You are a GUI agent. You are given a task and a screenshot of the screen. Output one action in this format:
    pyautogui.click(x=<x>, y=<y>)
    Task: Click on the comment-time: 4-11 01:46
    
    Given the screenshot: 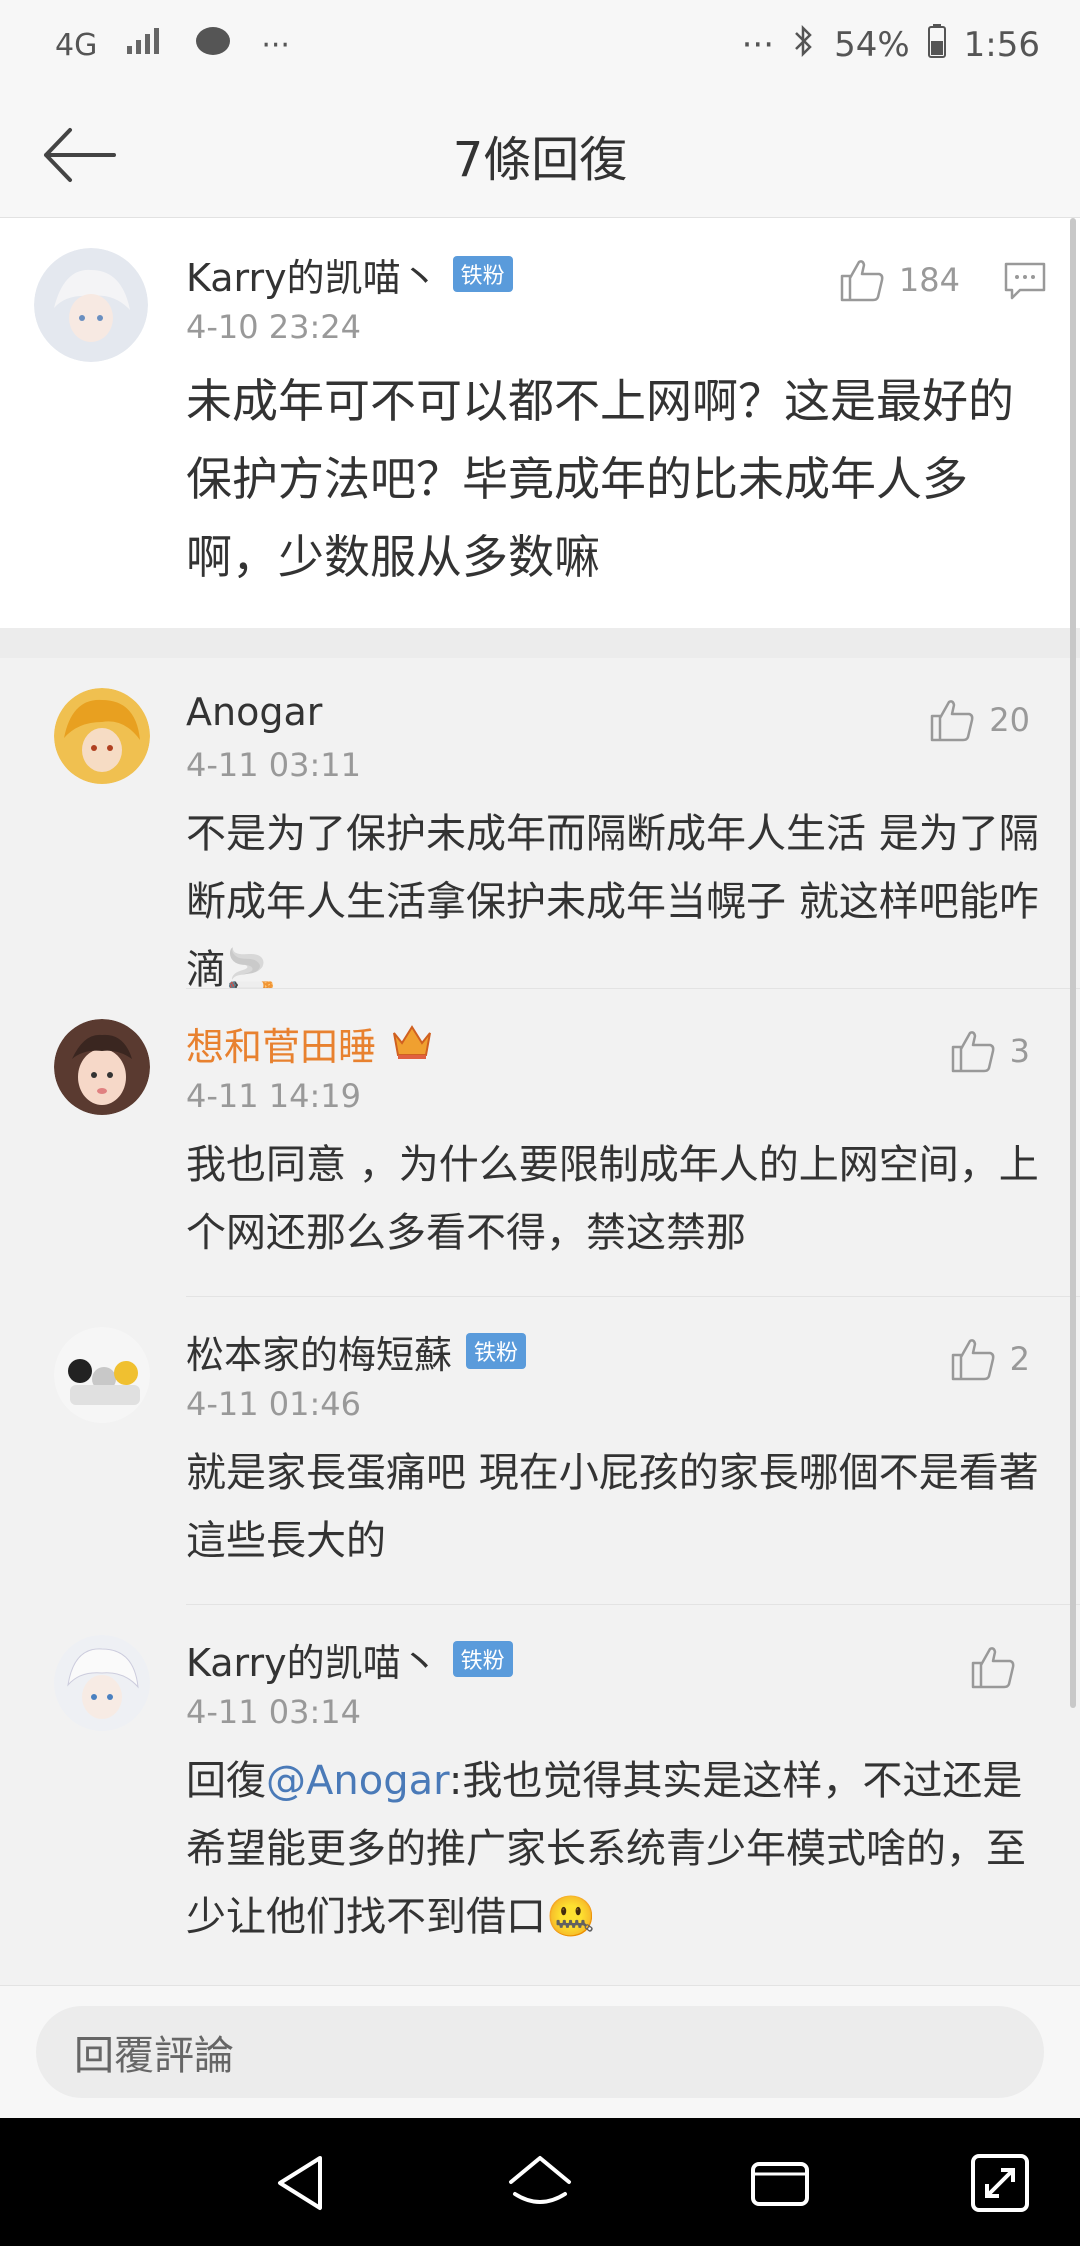 What is the action you would take?
    pyautogui.click(x=274, y=1404)
    